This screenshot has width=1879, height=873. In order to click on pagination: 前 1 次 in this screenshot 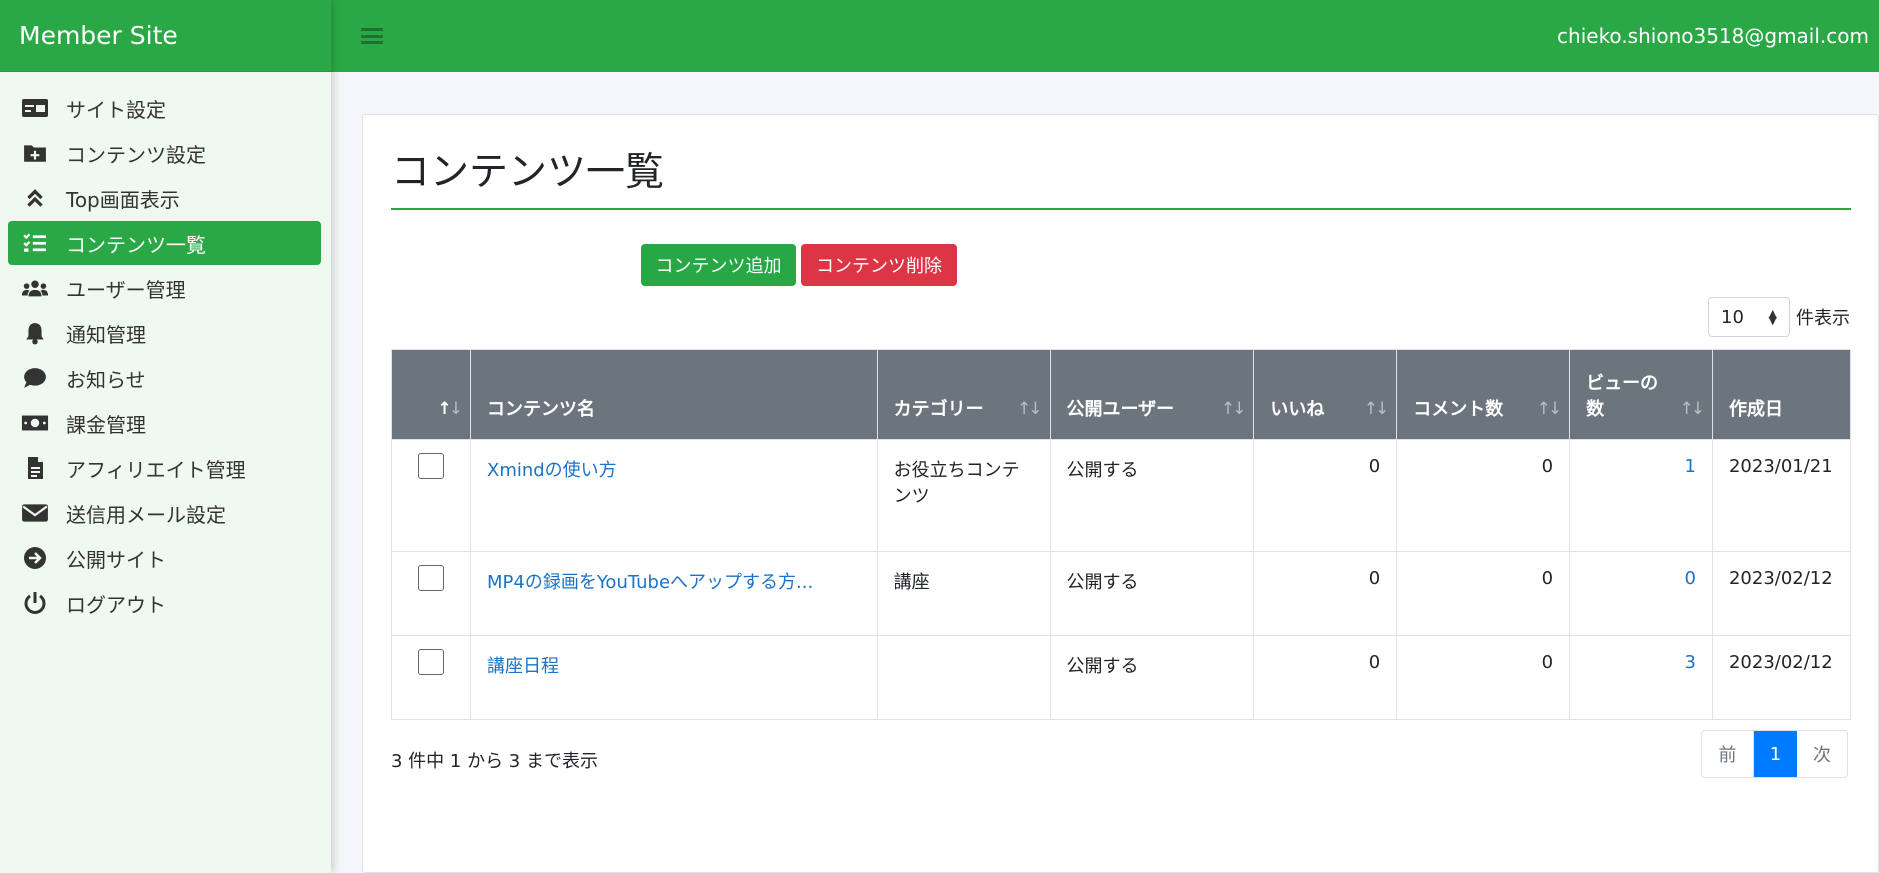, I will do `click(1774, 754)`.